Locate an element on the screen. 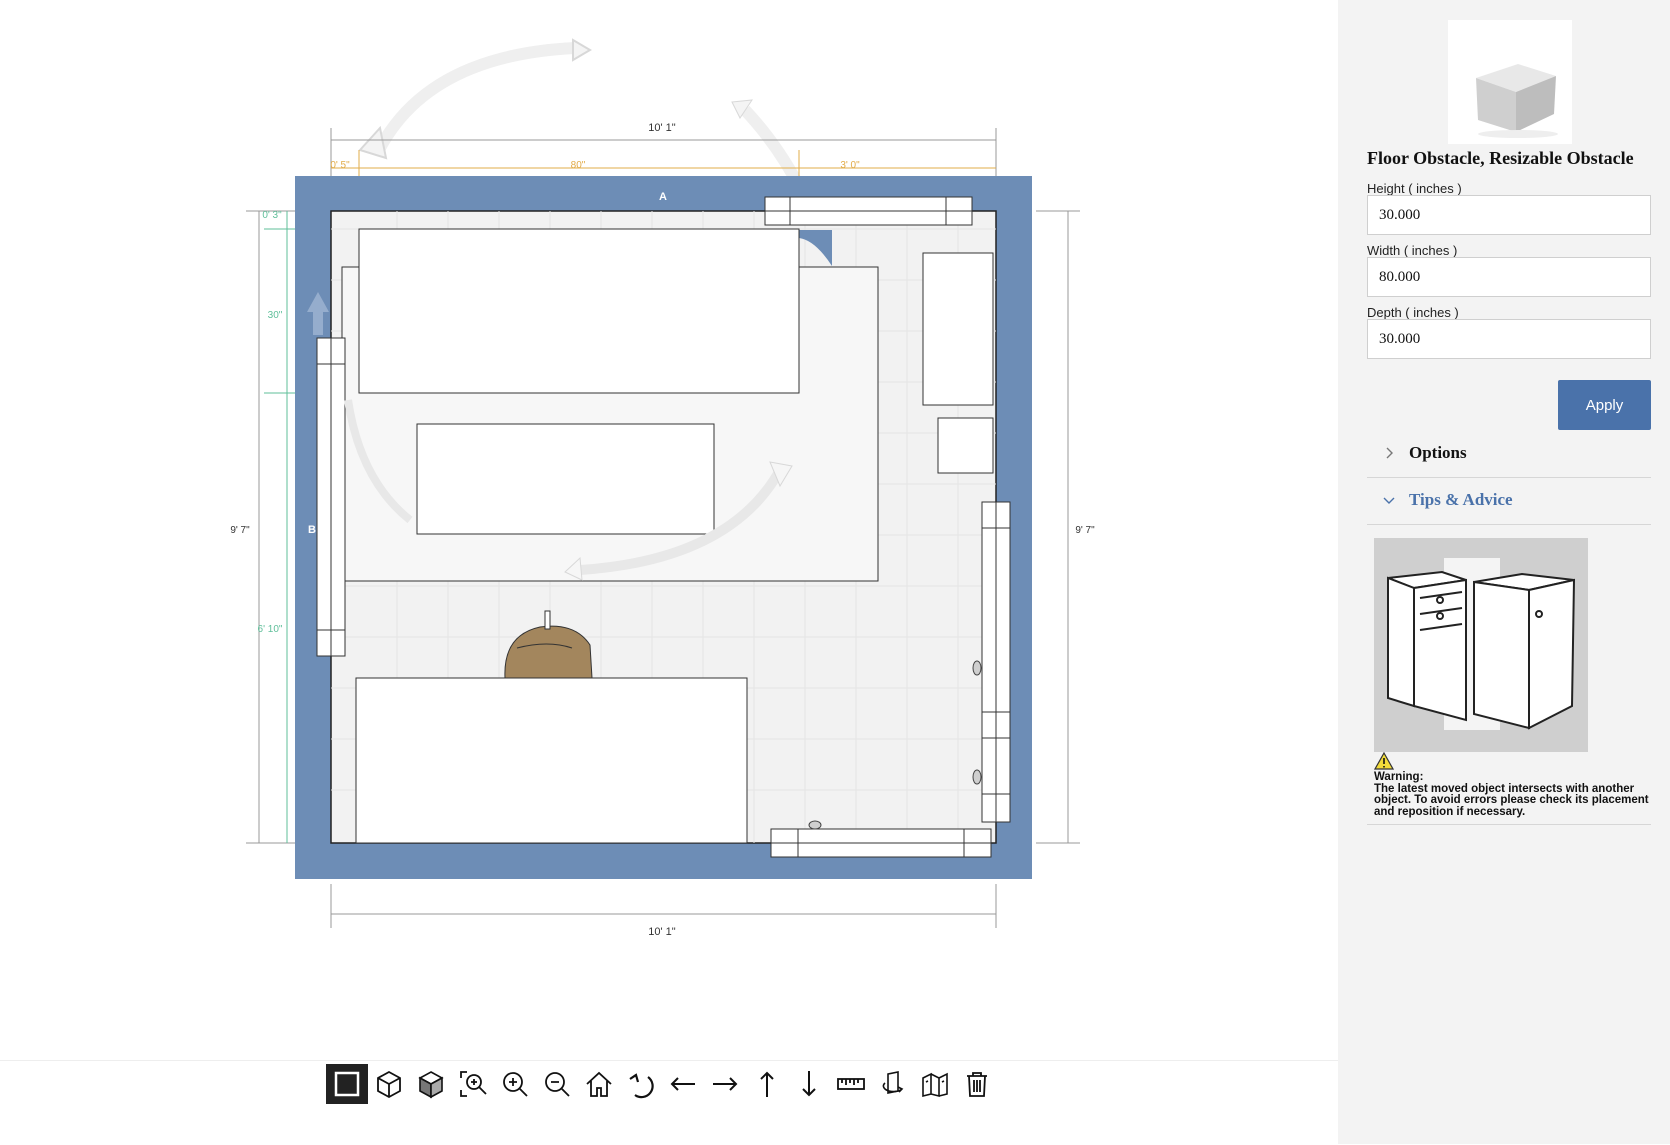 The image size is (1670, 1145). obstacle-thumbnail is located at coordinates (1510, 82).